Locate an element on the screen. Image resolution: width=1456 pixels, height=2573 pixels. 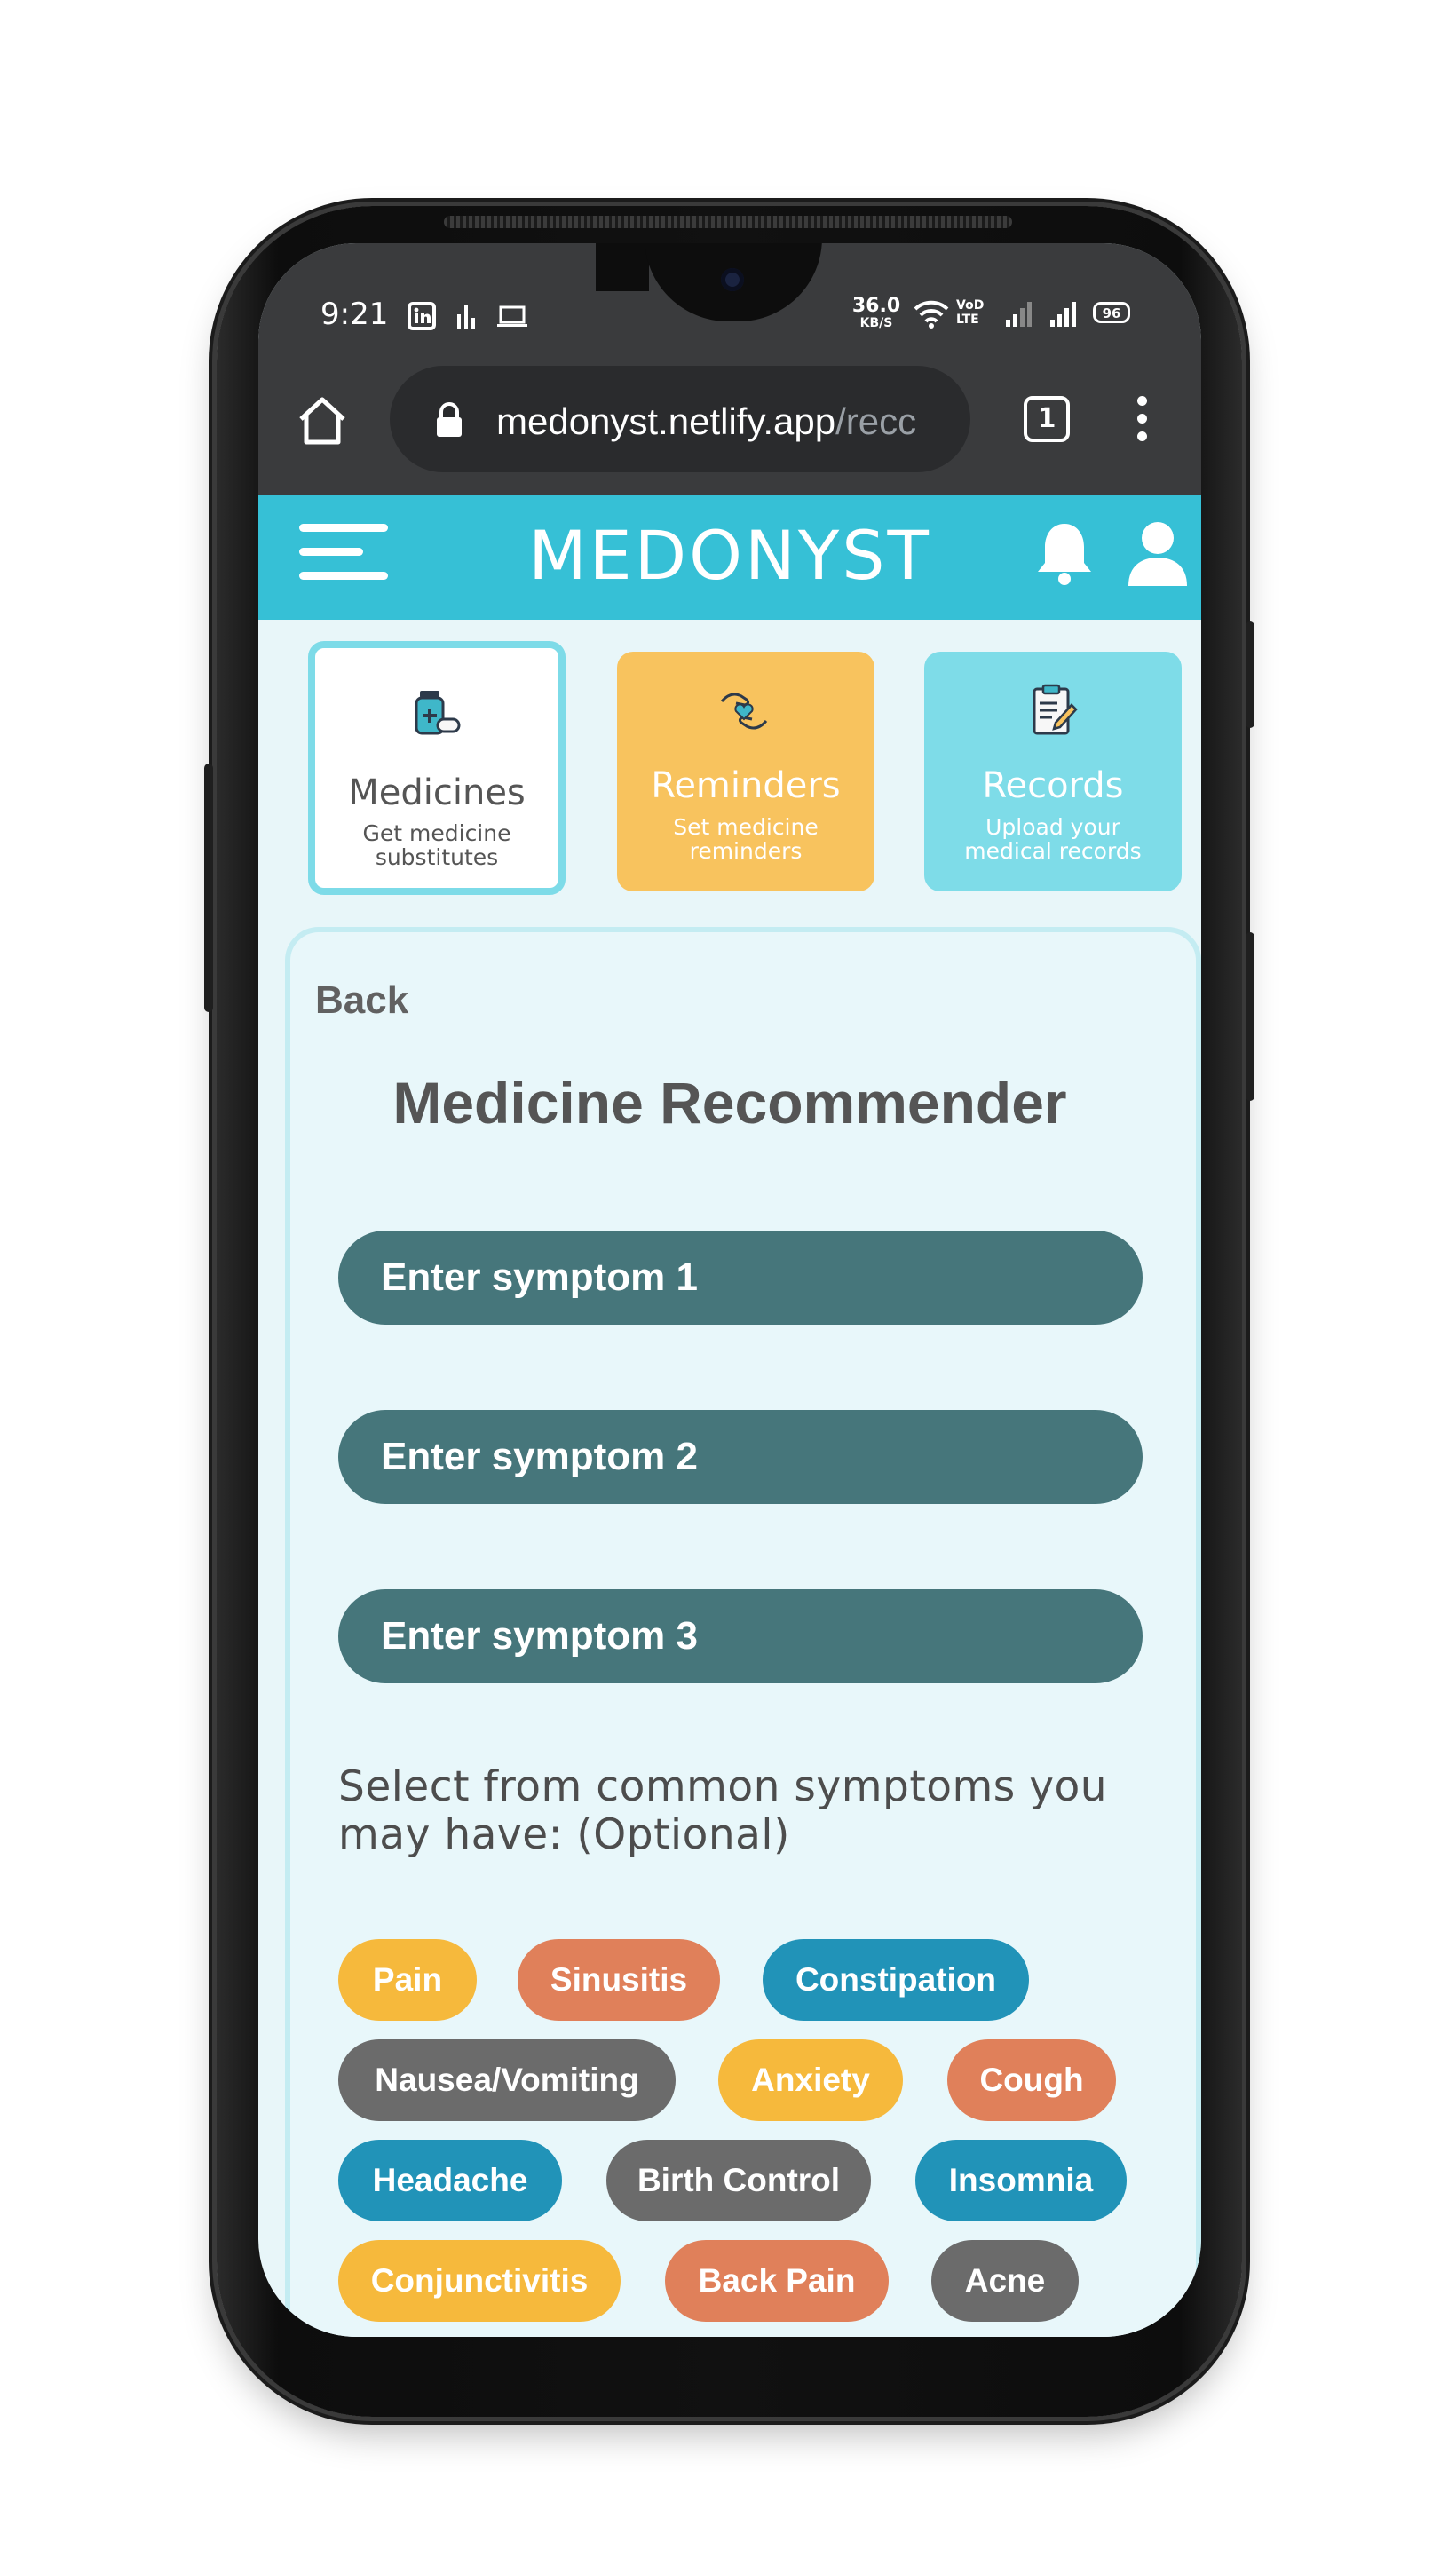
card-sub-line: Upload your is located at coordinates (1052, 827).